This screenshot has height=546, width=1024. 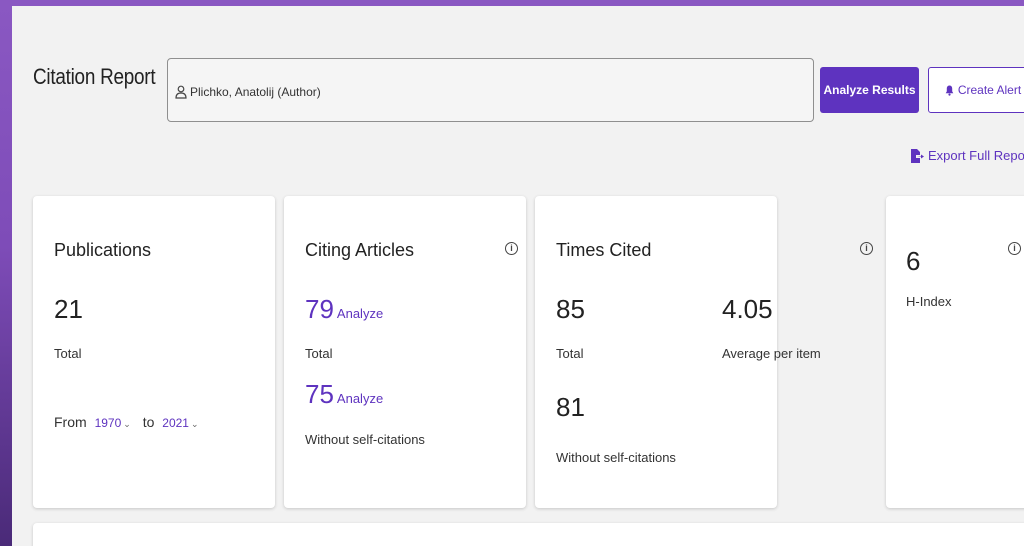 What do you see at coordinates (616, 457) in the screenshot?
I see `times-cited-without-self-label: Without self-citations` at bounding box center [616, 457].